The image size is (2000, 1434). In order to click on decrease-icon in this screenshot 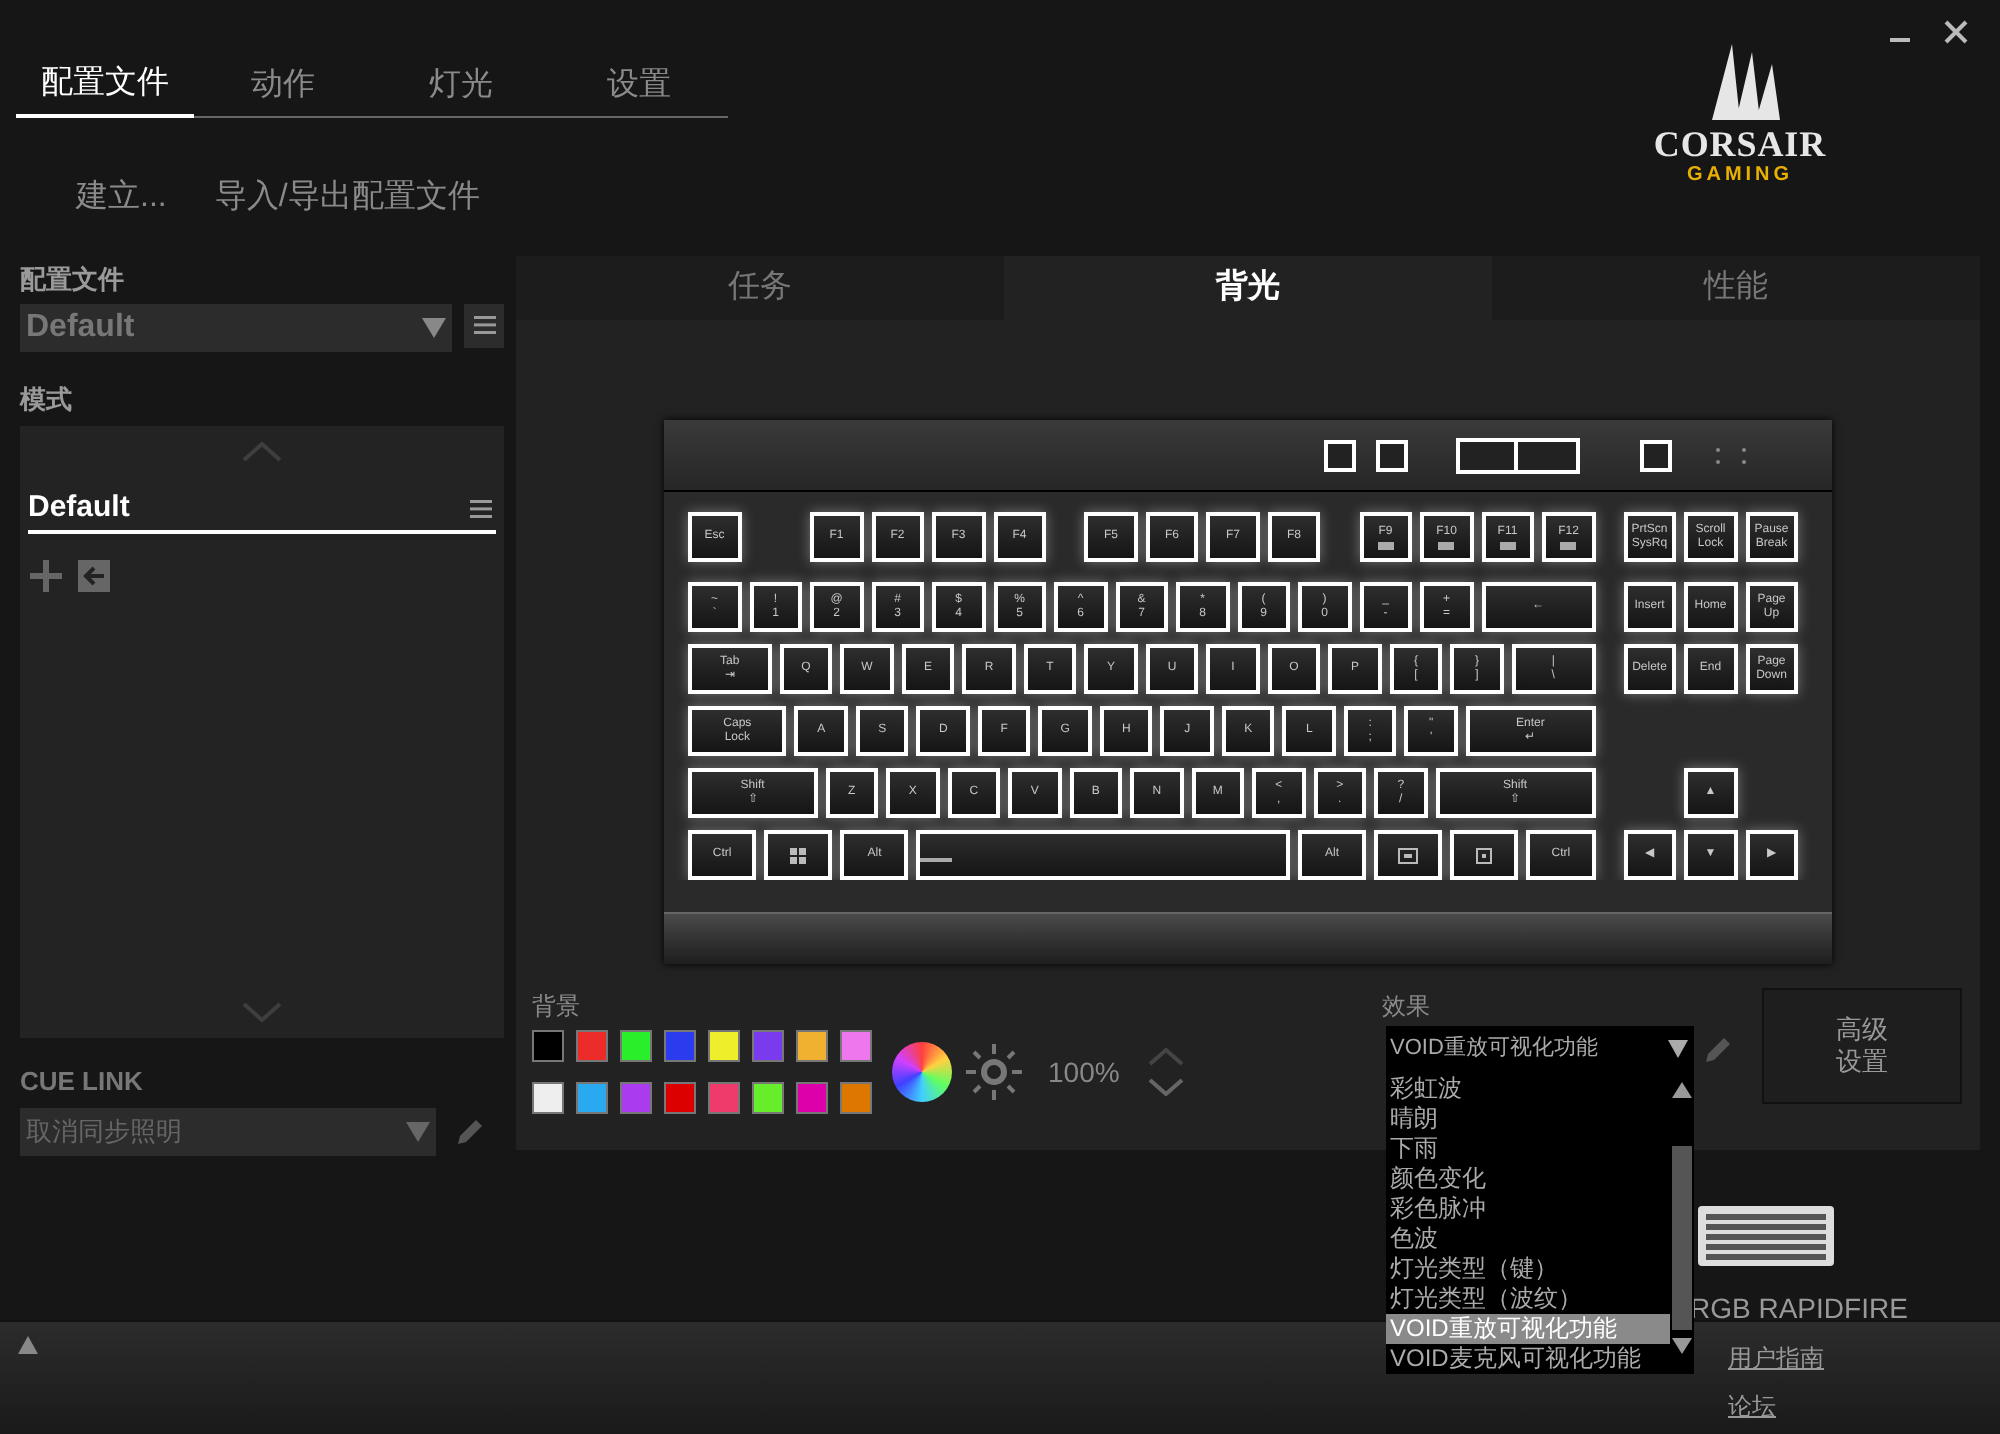, I will do `click(1165, 1087)`.